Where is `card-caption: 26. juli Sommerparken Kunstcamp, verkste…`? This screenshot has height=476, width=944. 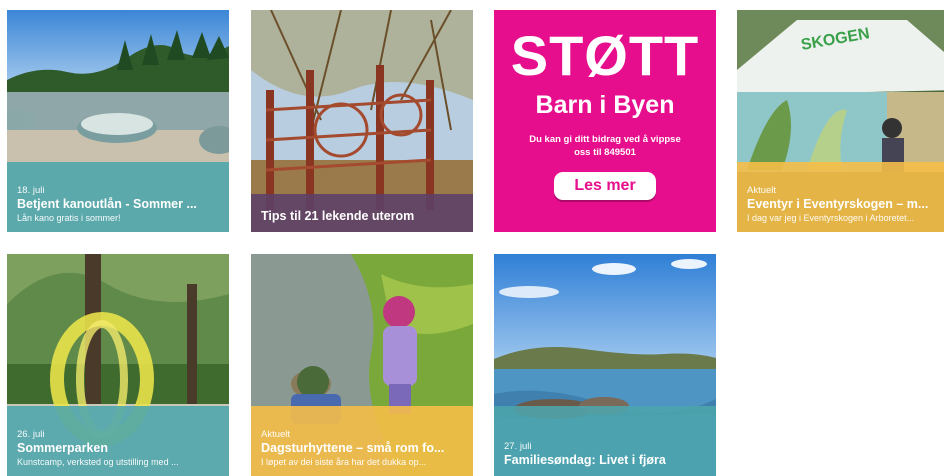 card-caption: 26. juli Sommerparken Kunstcamp, verkste… is located at coordinates (118, 441).